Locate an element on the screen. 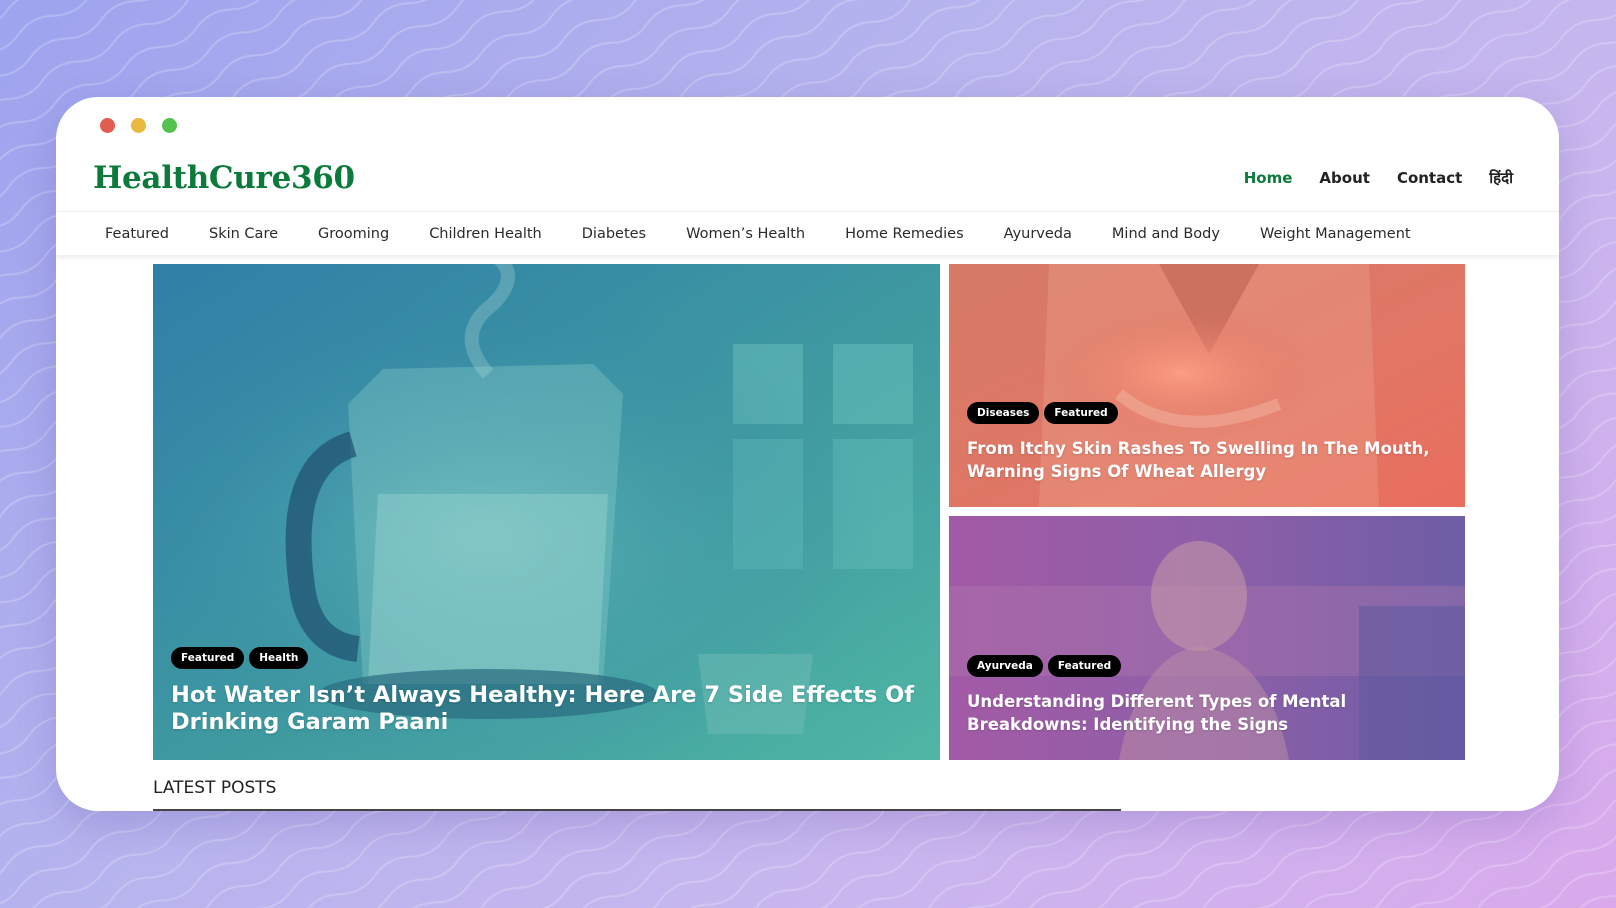  nav-home-link: Home is located at coordinates (1268, 178).